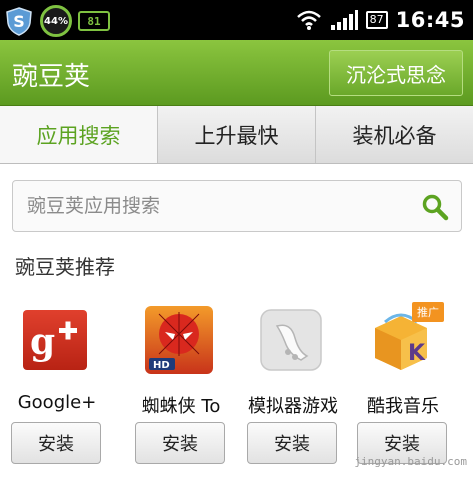  Describe the element at coordinates (403, 406) in the screenshot. I see `app-name: 酷我音乐` at that location.